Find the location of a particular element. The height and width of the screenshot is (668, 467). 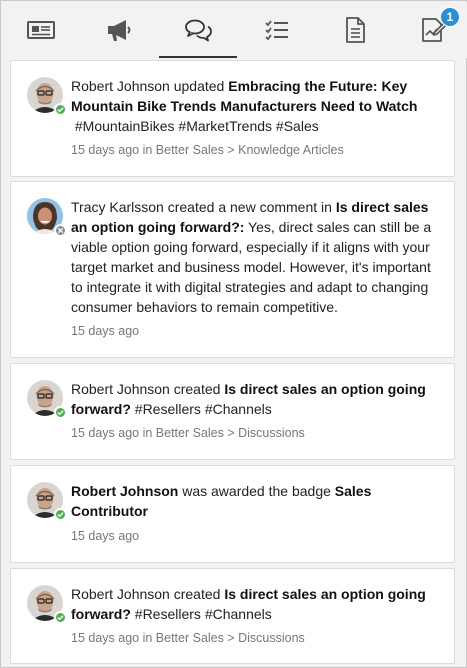

tab-reports: 1 is located at coordinates (430, 30).